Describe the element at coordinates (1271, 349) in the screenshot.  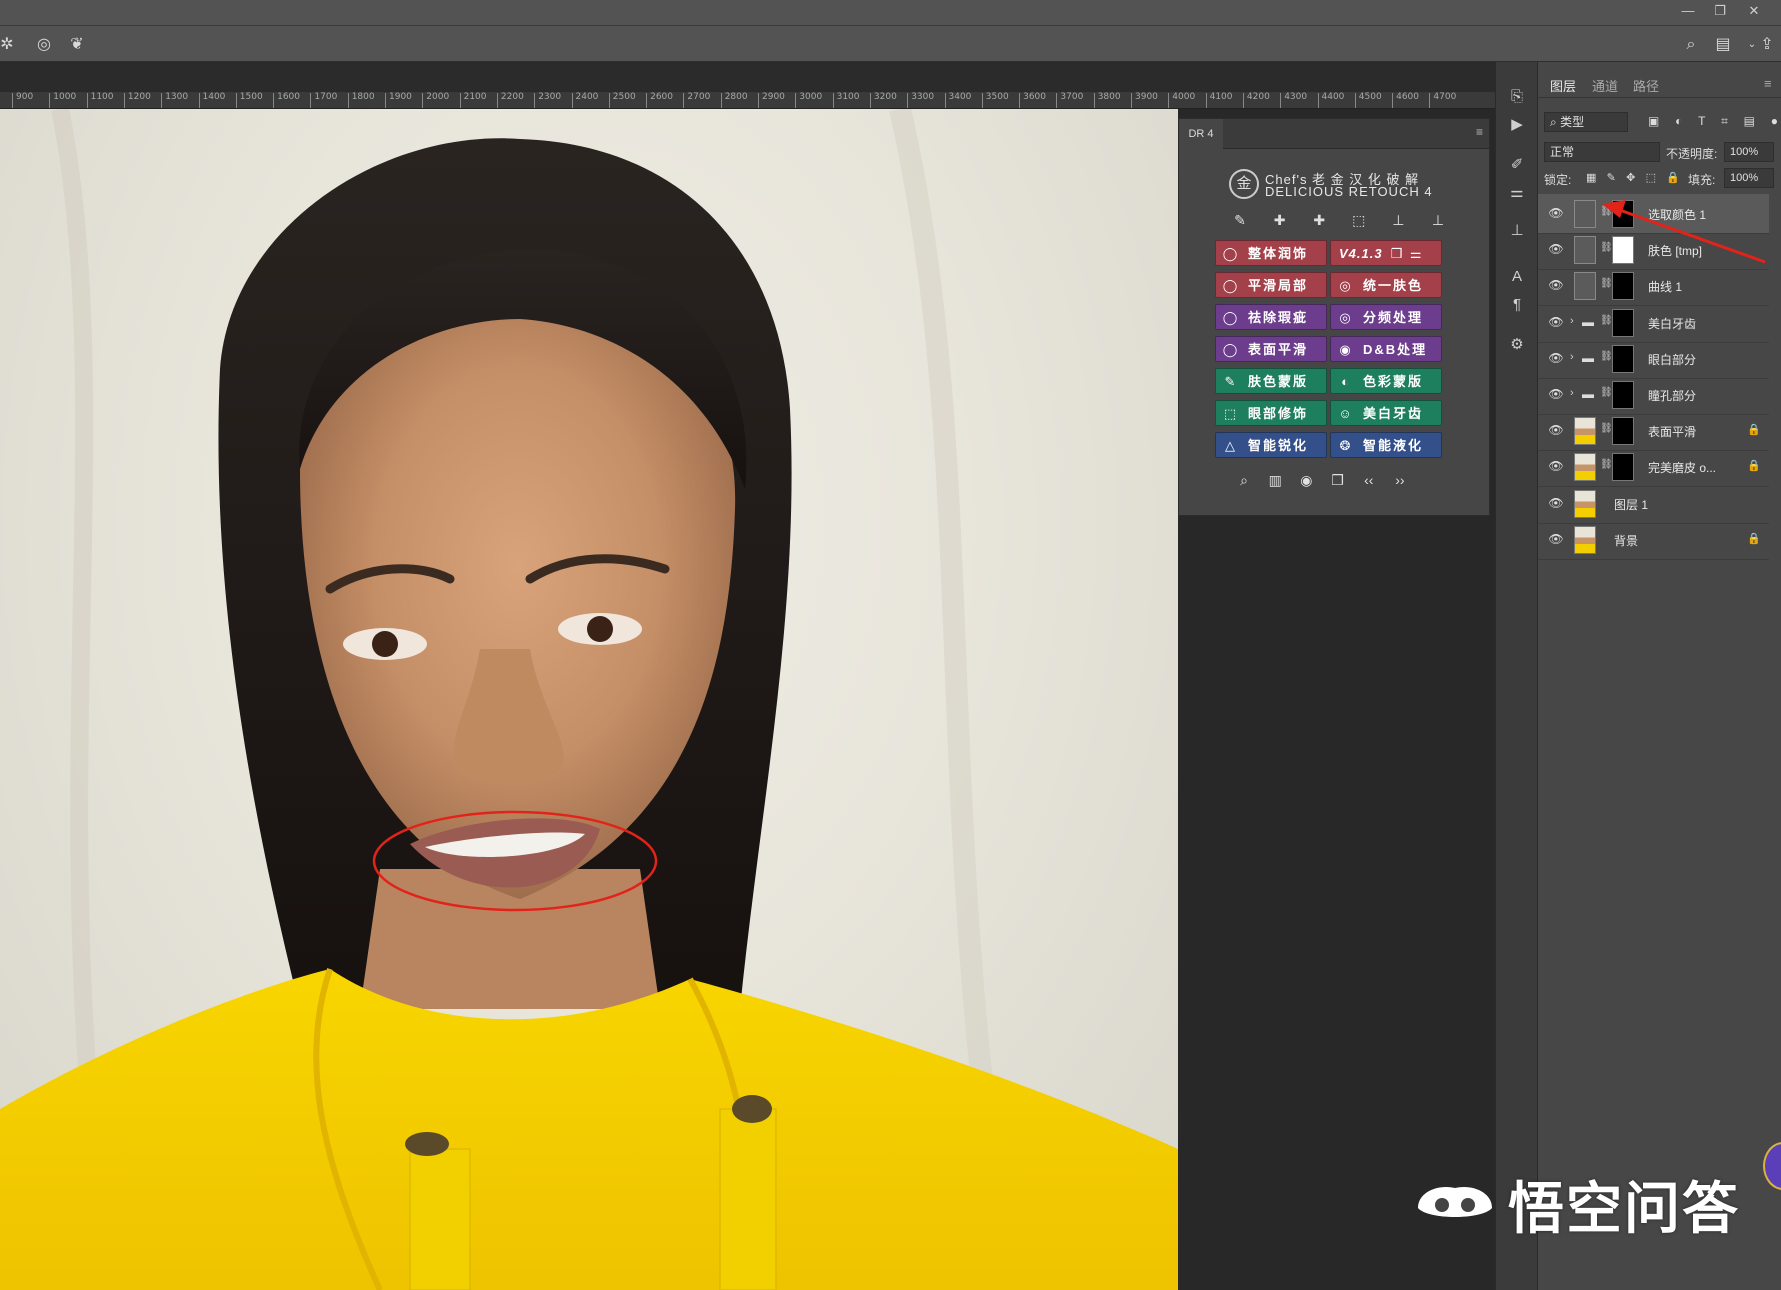
I see `dr4-button-6: ◯ 表面平滑` at that location.